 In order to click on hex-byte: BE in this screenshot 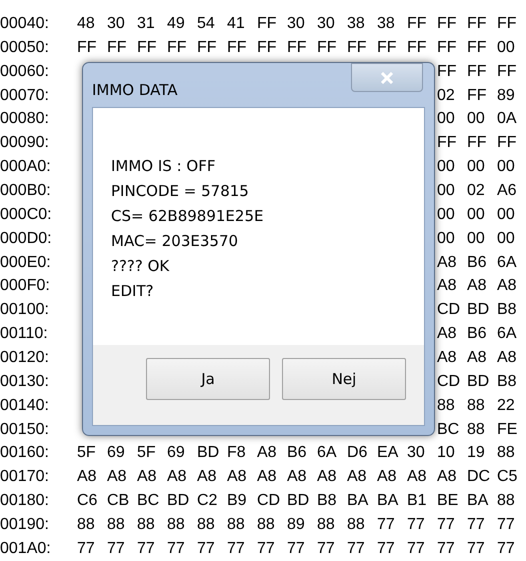, I will do `click(447, 501)`.